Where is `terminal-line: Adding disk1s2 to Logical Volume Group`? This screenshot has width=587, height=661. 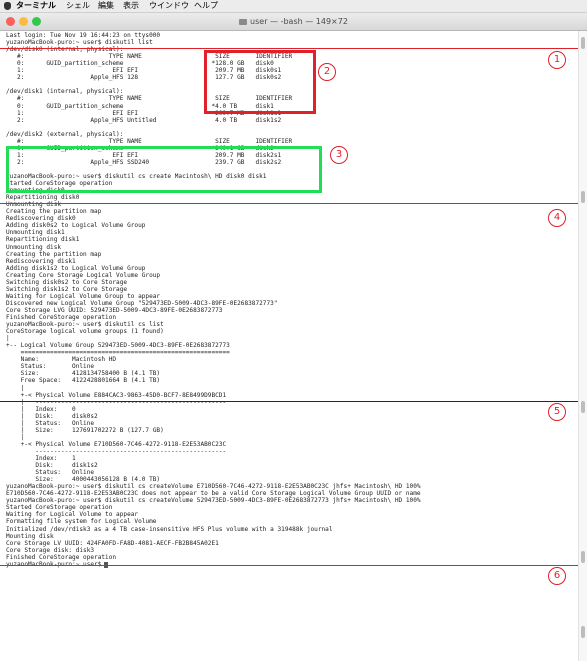
terminal-line: Adding disk1s2 to Logical Volume Group is located at coordinates (76, 268).